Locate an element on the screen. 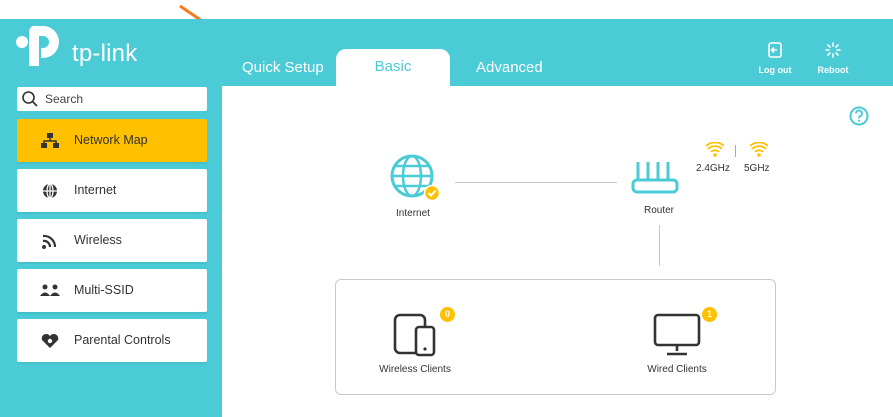  wireless-clients-label: Wireless Clients is located at coordinates (415, 369).